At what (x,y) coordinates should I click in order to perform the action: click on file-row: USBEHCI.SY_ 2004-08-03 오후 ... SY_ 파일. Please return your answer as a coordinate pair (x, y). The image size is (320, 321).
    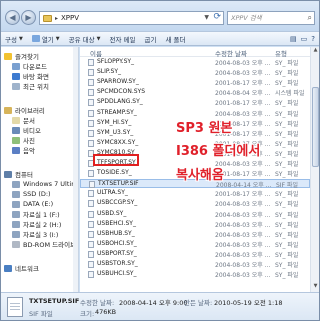
    Looking at the image, I should click on (195, 224).